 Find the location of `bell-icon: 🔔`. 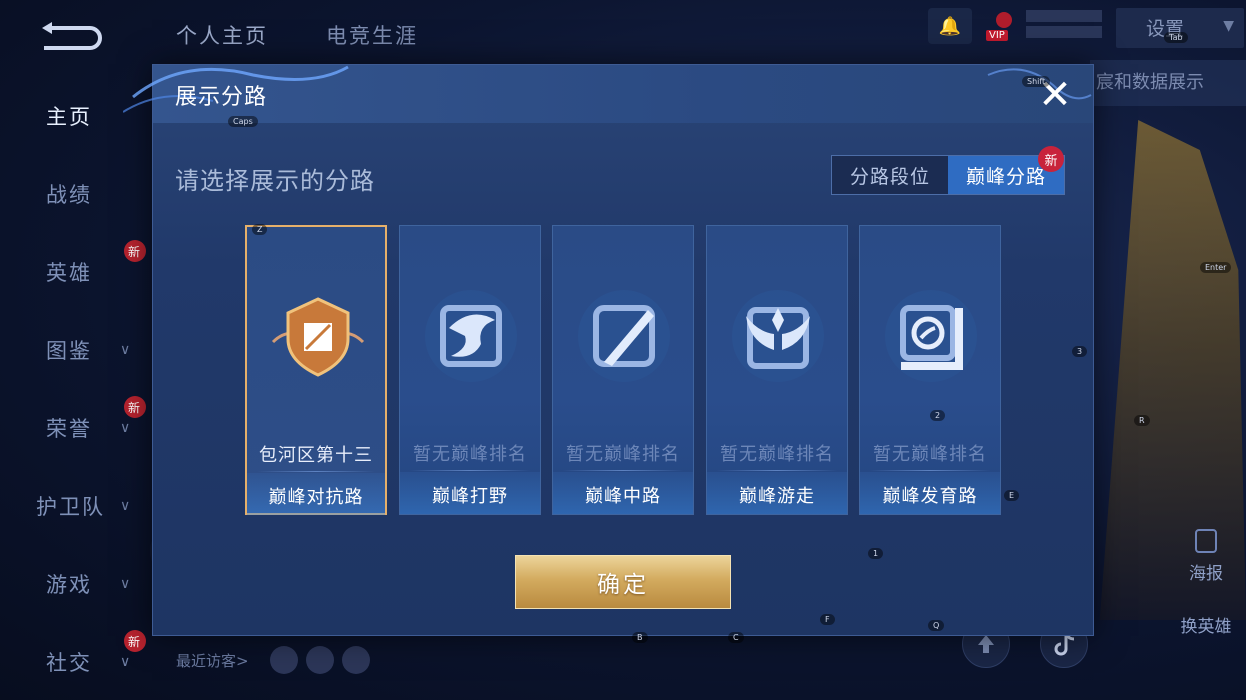

bell-icon: 🔔 is located at coordinates (950, 26).